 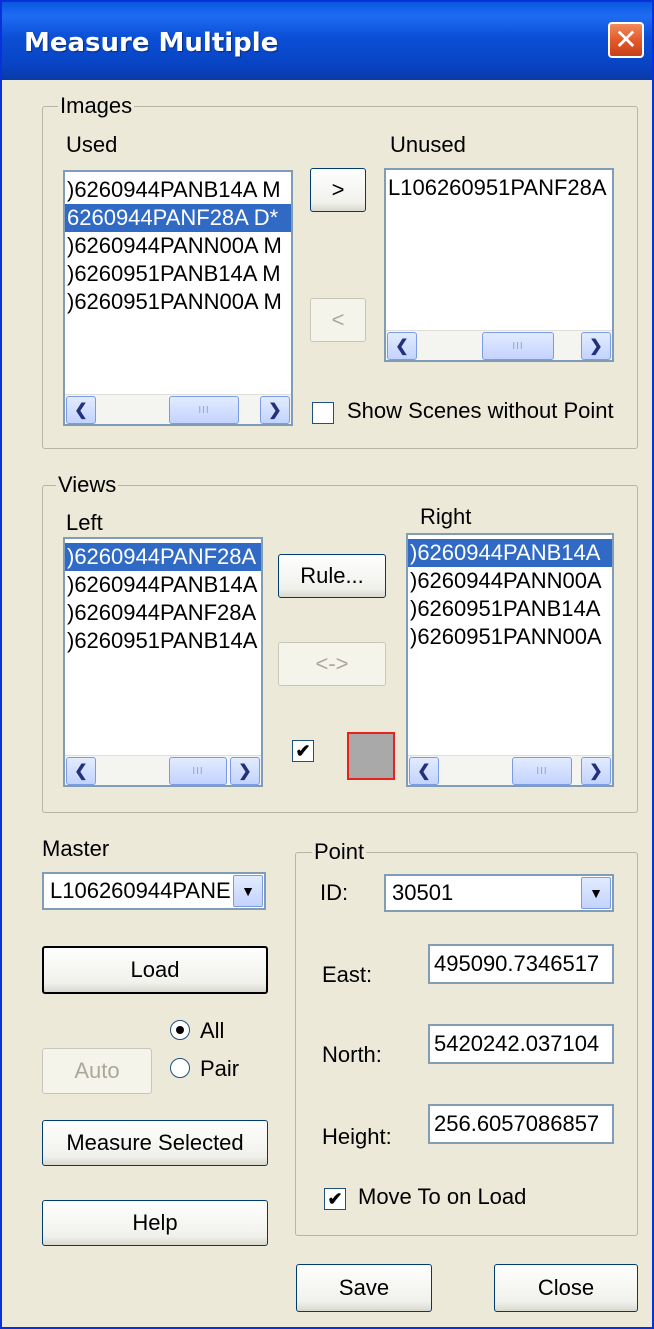 What do you see at coordinates (521, 964) in the screenshot?
I see `east-field: 495090.7346517` at bounding box center [521, 964].